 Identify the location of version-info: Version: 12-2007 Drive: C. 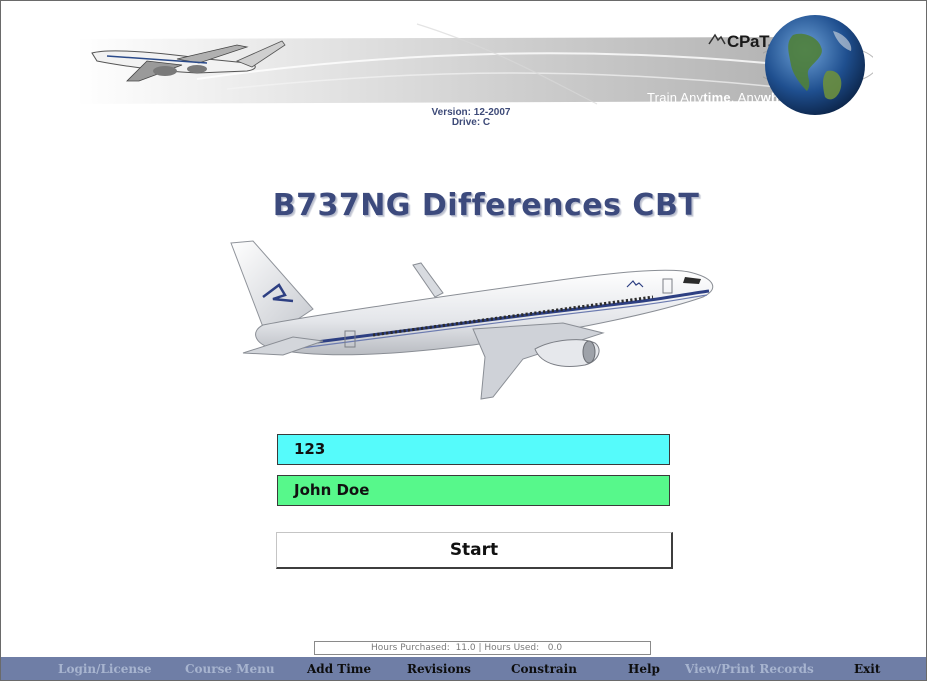
(471, 118).